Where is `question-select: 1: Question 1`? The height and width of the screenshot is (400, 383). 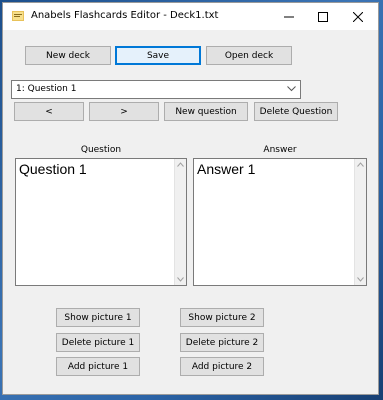
question-select: 1: Question 1 is located at coordinates (156, 89).